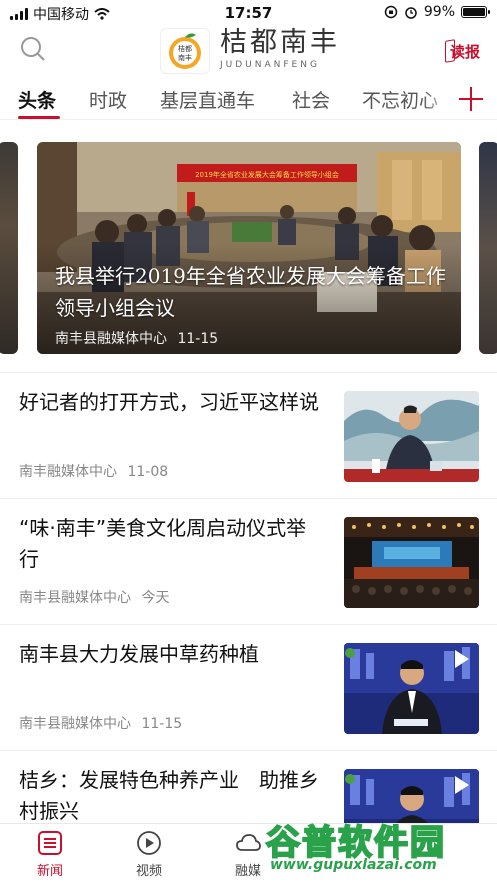 This screenshot has height=883, width=497. What do you see at coordinates (185, 48) in the screenshot?
I see `svg-text: 桔都` at bounding box center [185, 48].